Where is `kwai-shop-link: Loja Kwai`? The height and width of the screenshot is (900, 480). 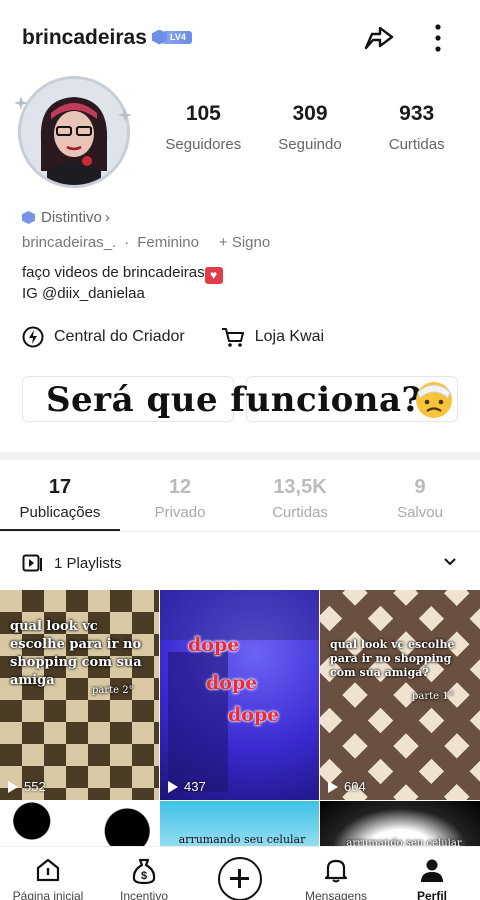
kwai-shop-link: Loja Kwai is located at coordinates (272, 337).